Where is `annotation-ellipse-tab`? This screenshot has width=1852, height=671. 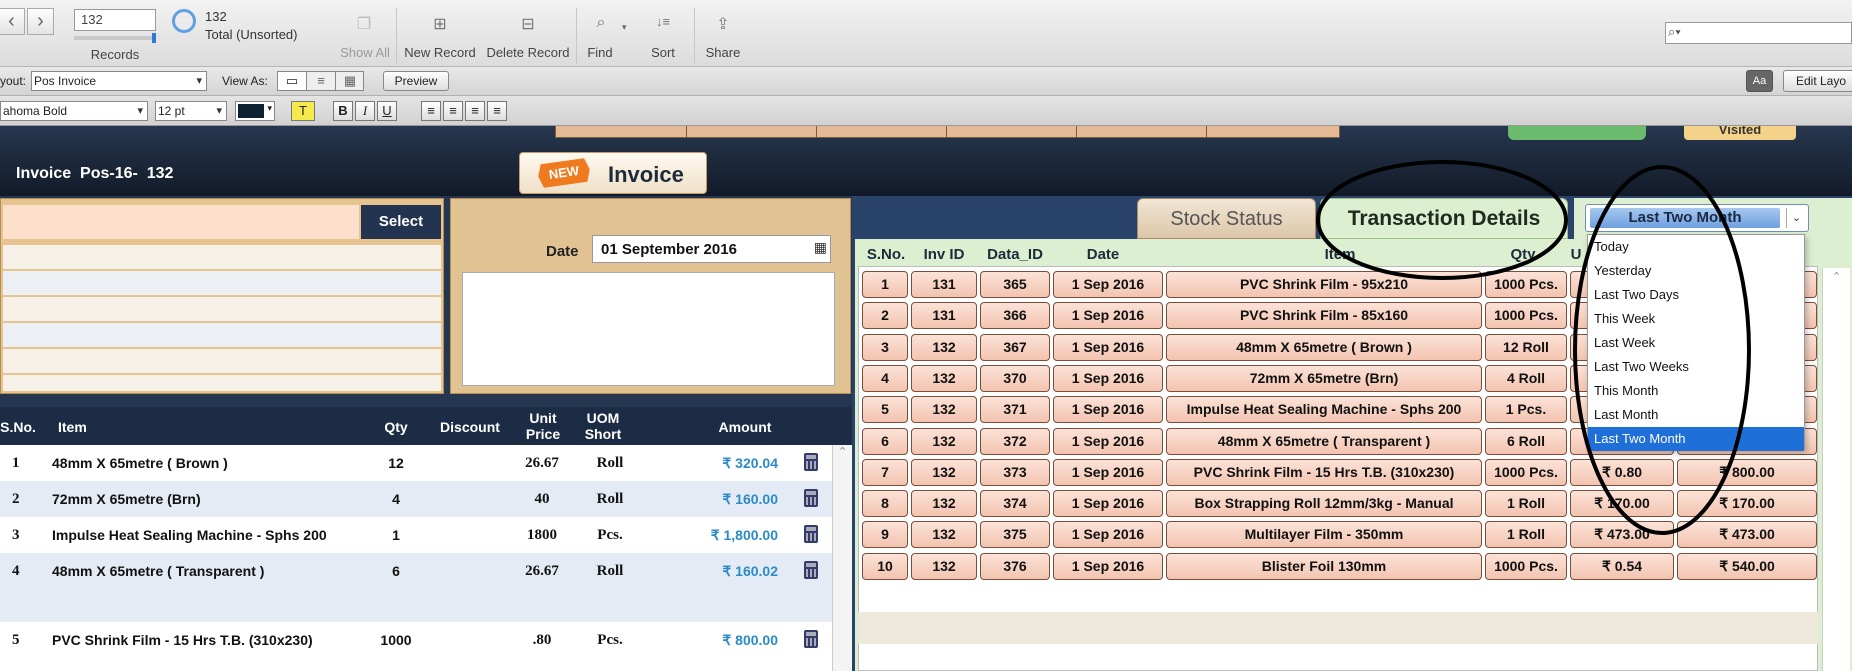
annotation-ellipse-tab is located at coordinates (1442, 220).